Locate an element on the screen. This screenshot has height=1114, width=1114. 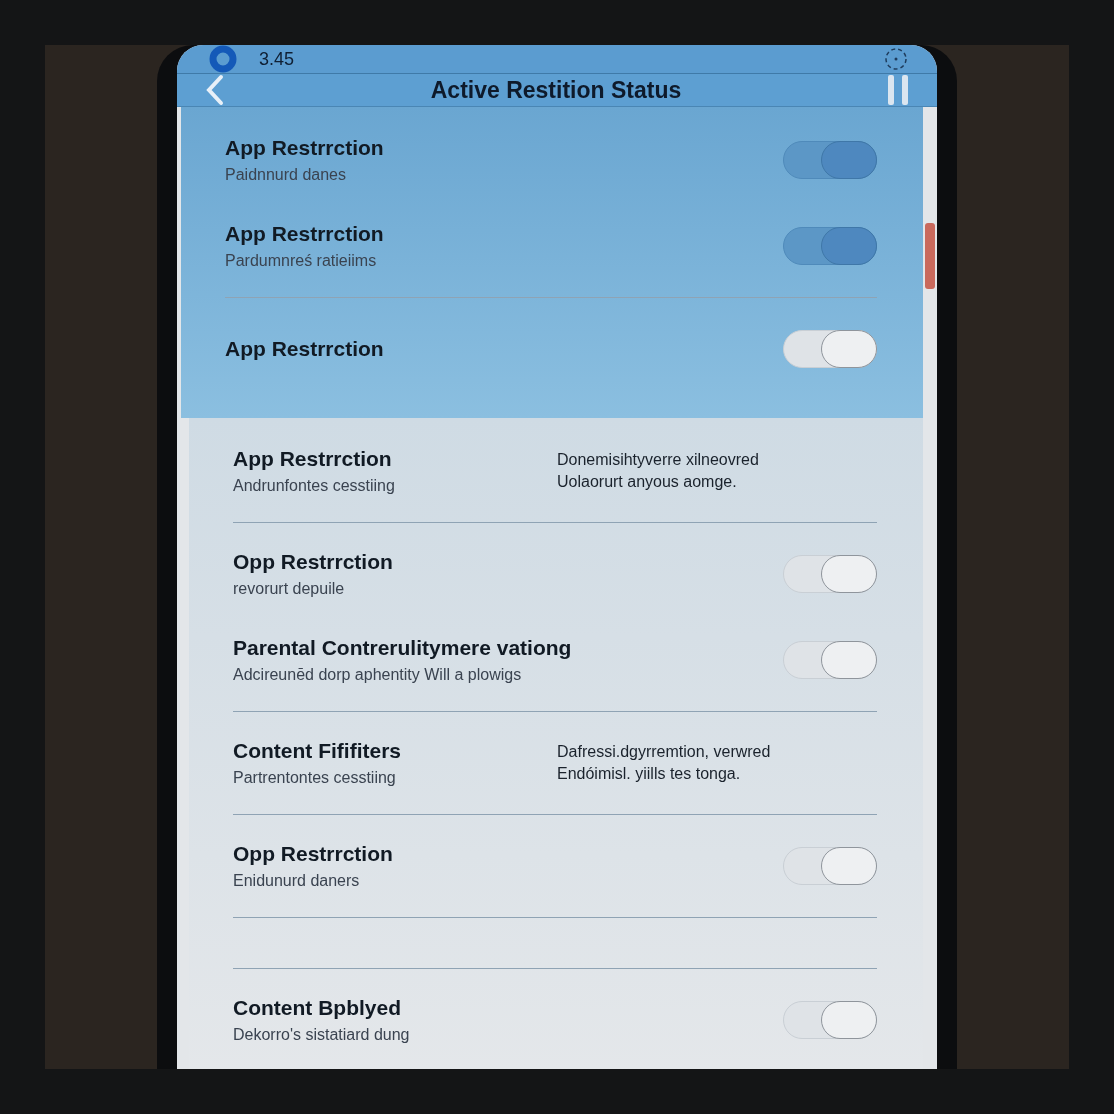
dashed-circle-icon is located at coordinates (896, 59).